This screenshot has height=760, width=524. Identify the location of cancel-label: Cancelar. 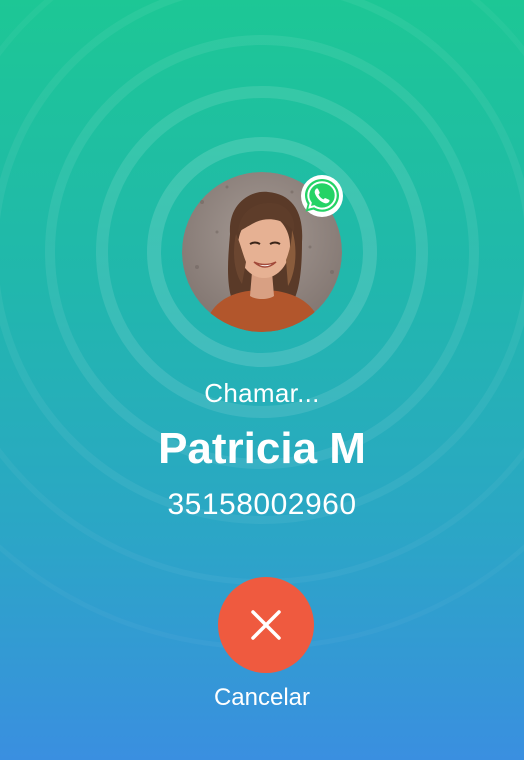
(262, 697).